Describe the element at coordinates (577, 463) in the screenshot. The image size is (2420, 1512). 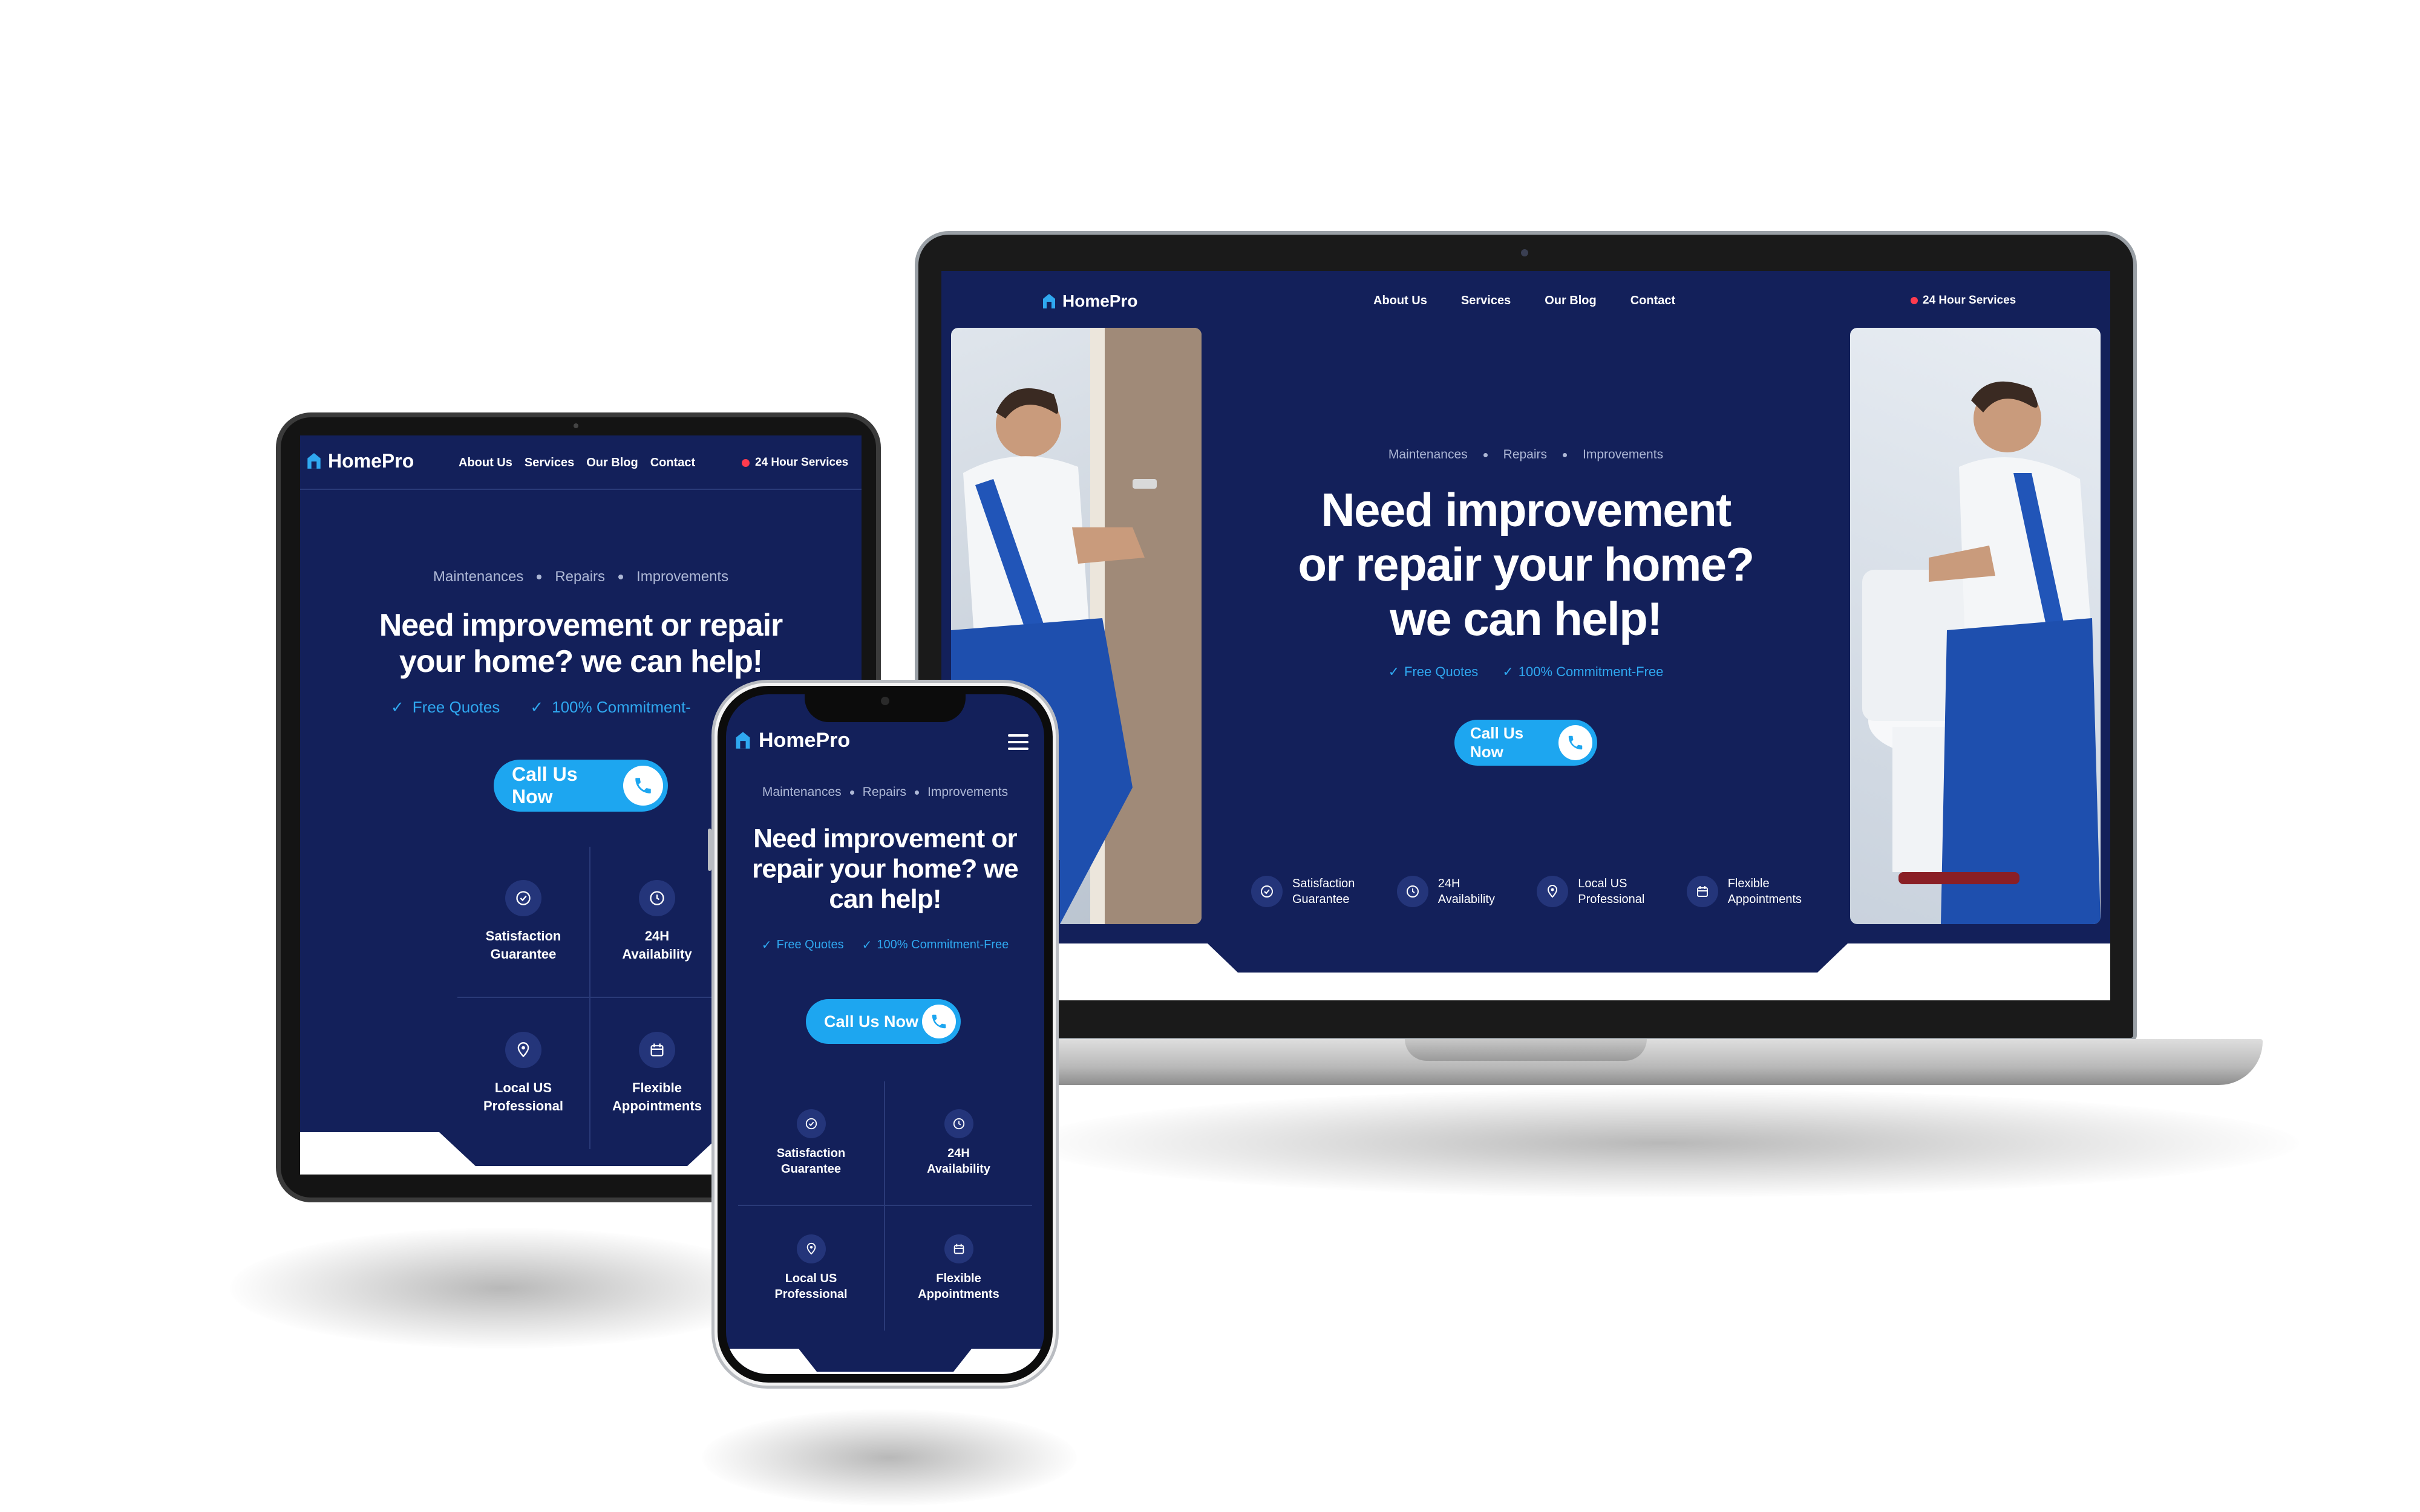
I see `main-nav: About Us Services Our Blog Contact` at that location.